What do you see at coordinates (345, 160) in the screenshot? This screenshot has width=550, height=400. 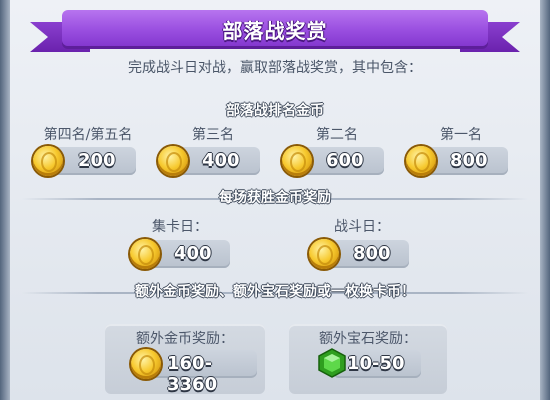 I see `tier-reward-value: 600` at bounding box center [345, 160].